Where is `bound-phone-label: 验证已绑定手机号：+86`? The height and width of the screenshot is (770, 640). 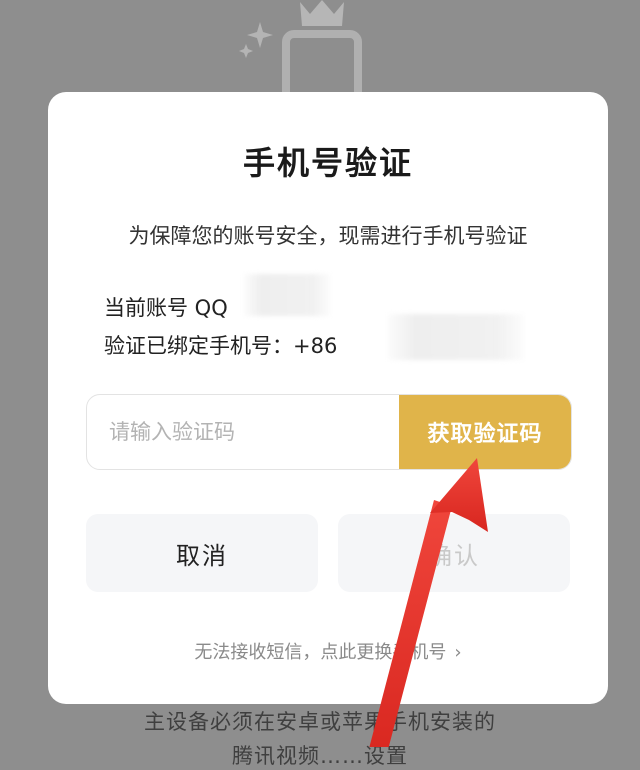 bound-phone-label: 验证已绑定手机号：+86 is located at coordinates (221, 346).